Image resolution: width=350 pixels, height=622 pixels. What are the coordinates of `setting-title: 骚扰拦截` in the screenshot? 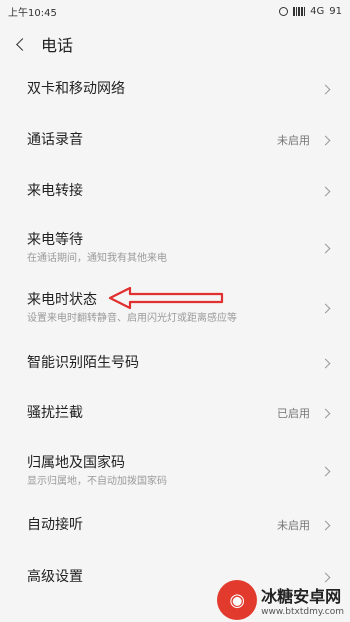 It's located at (55, 412).